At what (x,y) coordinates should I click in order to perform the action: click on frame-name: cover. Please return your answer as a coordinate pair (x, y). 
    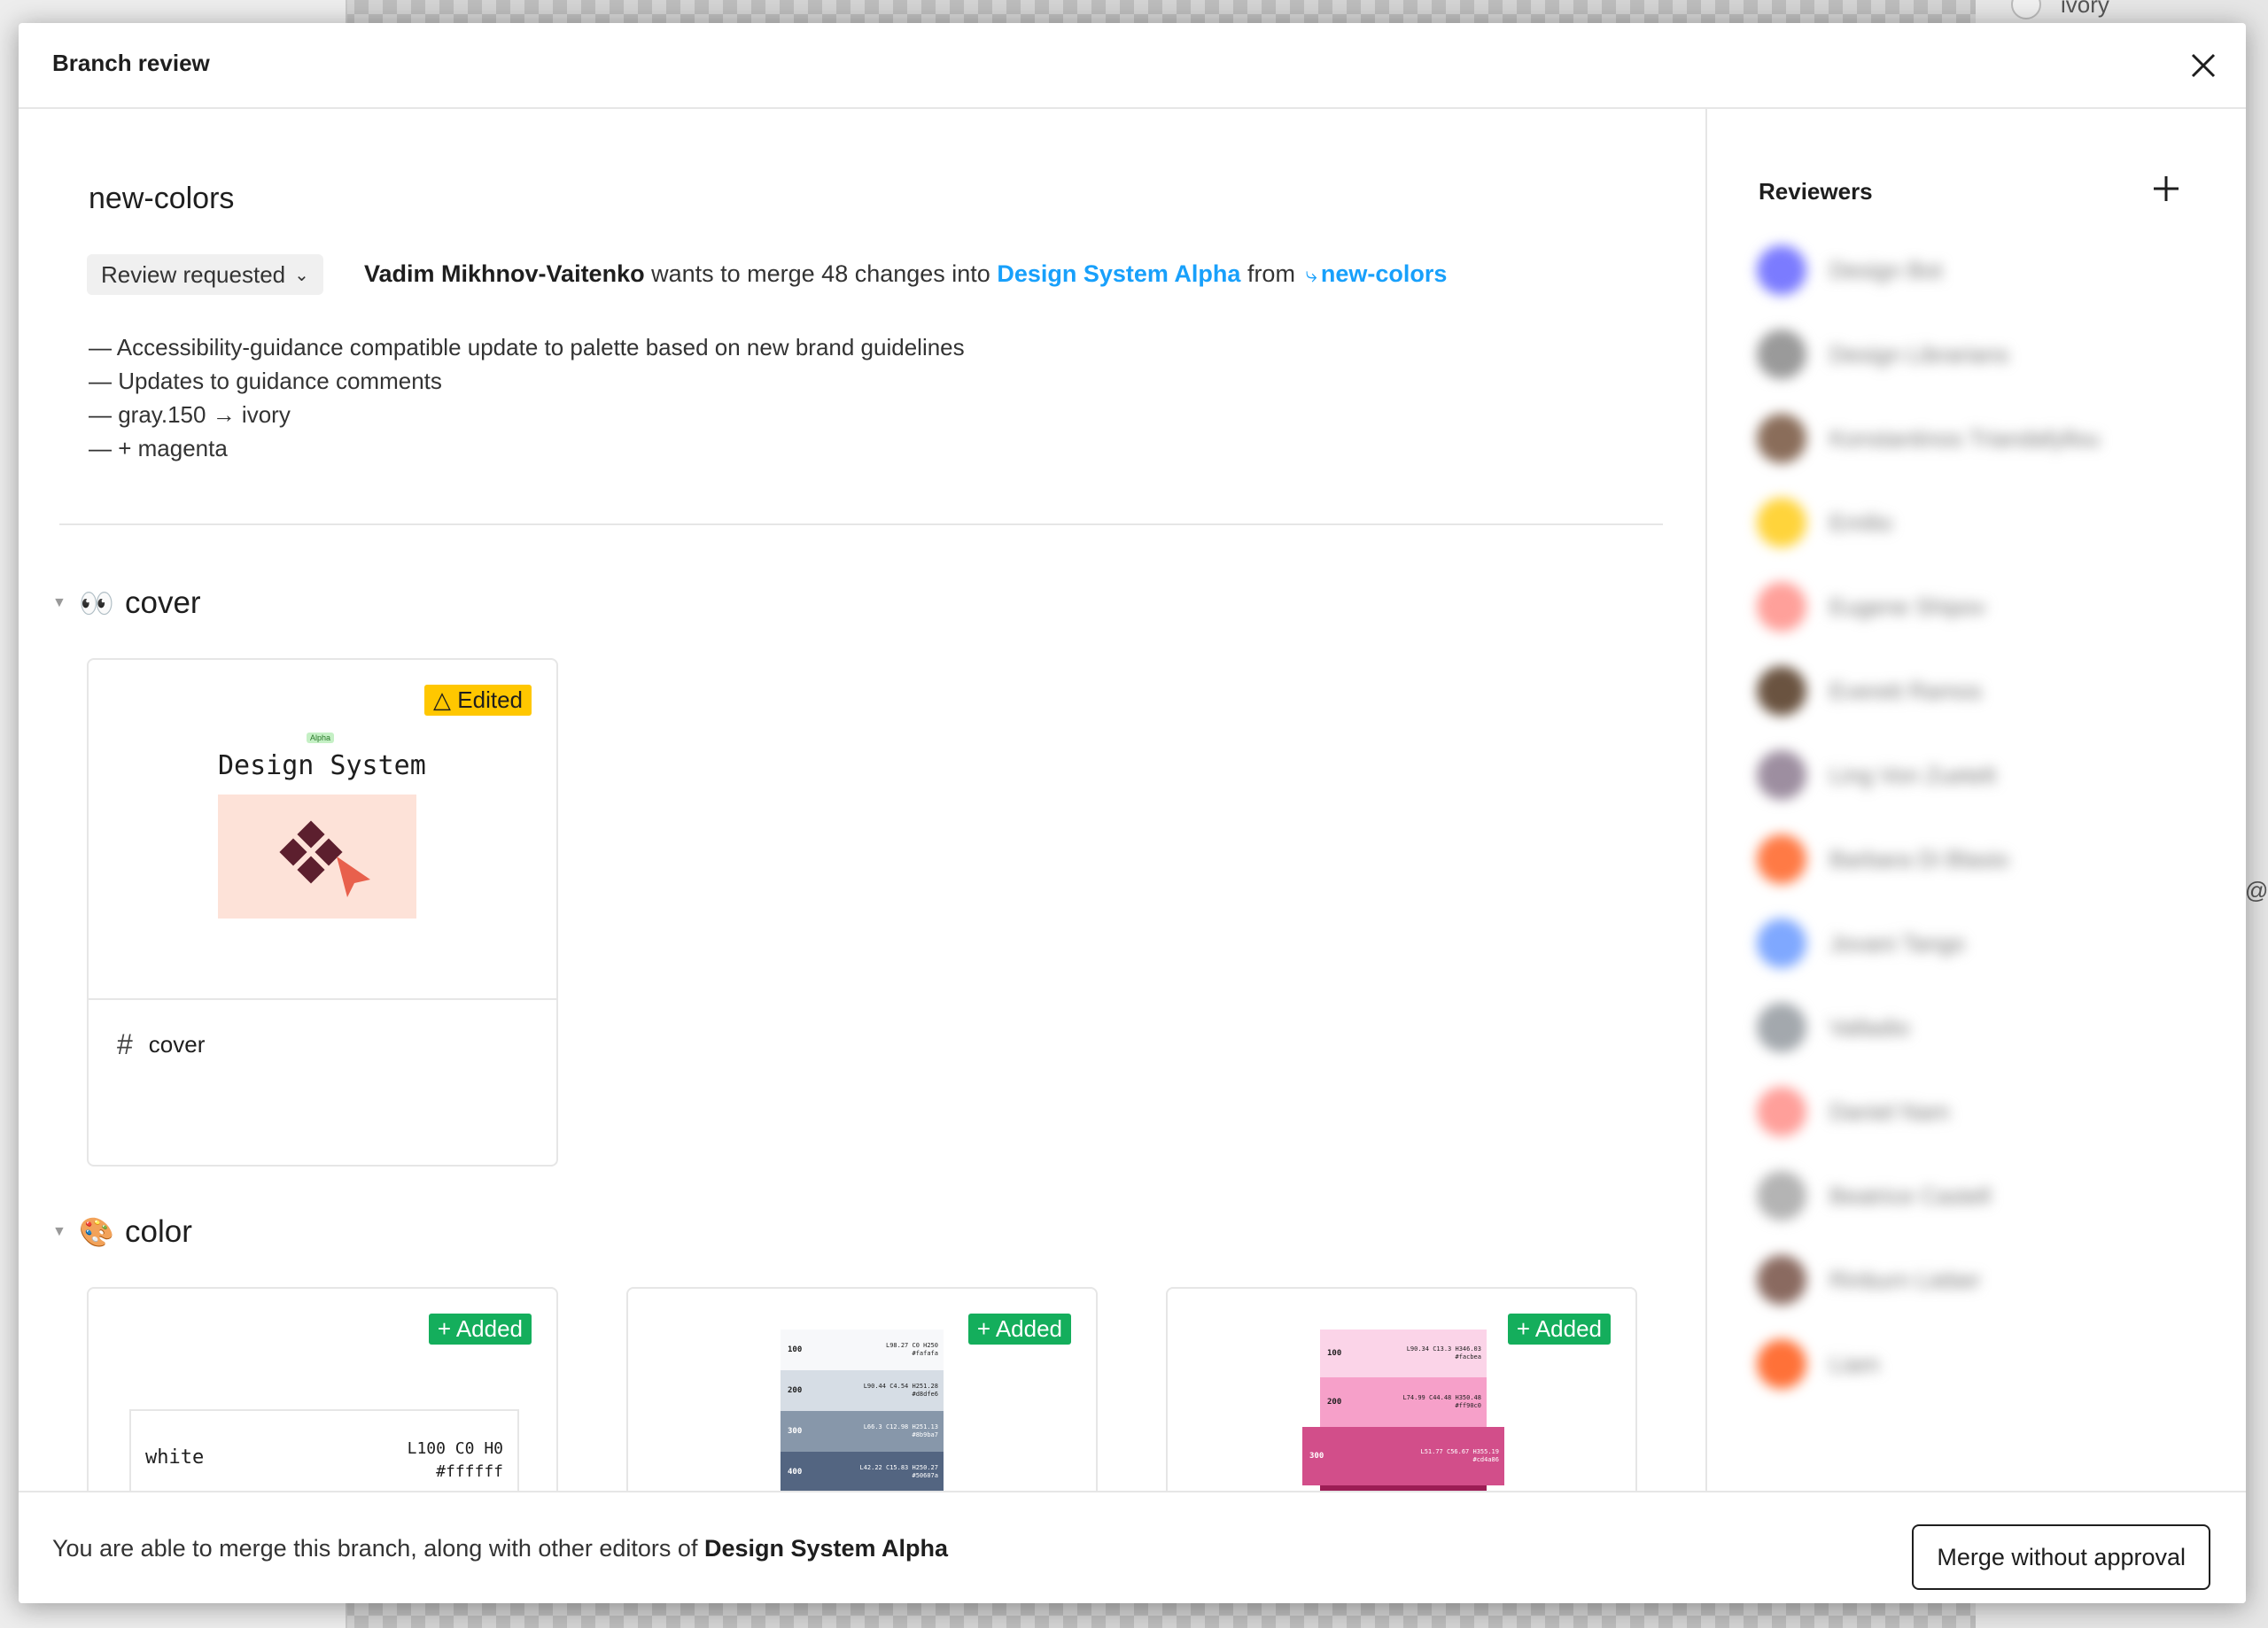
    Looking at the image, I should click on (177, 1044).